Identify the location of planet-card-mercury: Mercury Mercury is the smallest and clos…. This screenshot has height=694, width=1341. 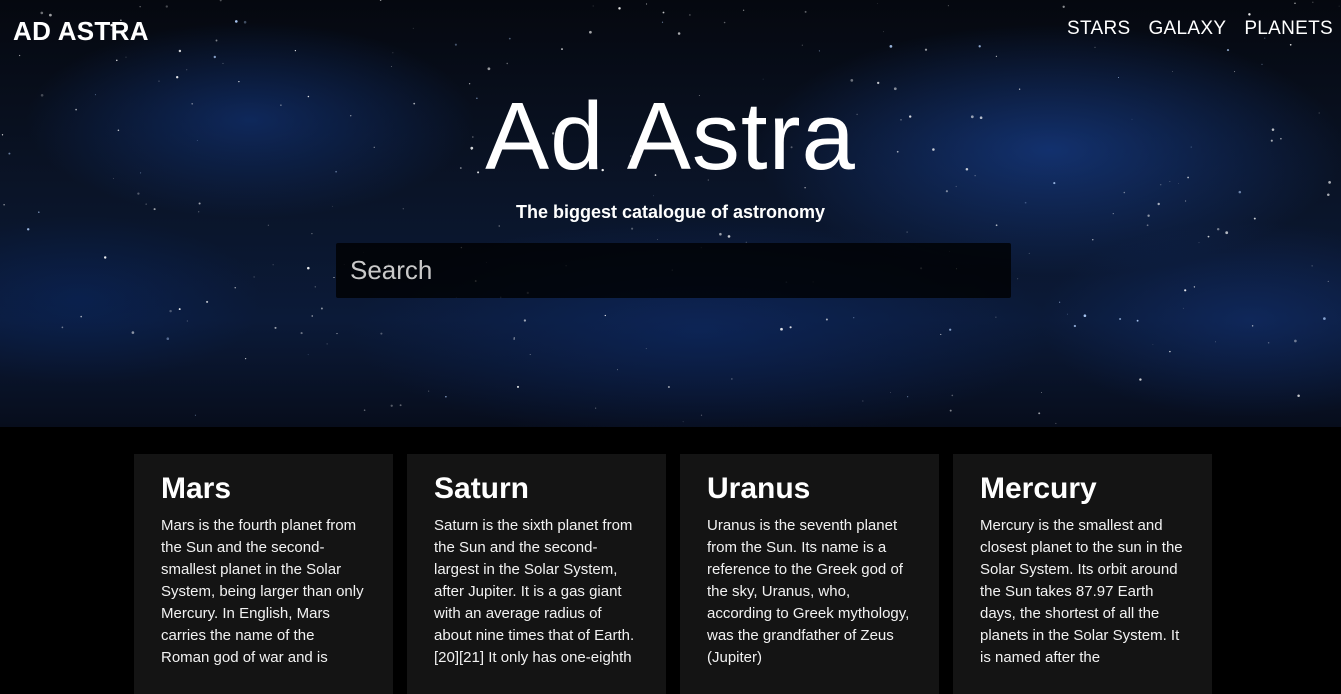
(1082, 574).